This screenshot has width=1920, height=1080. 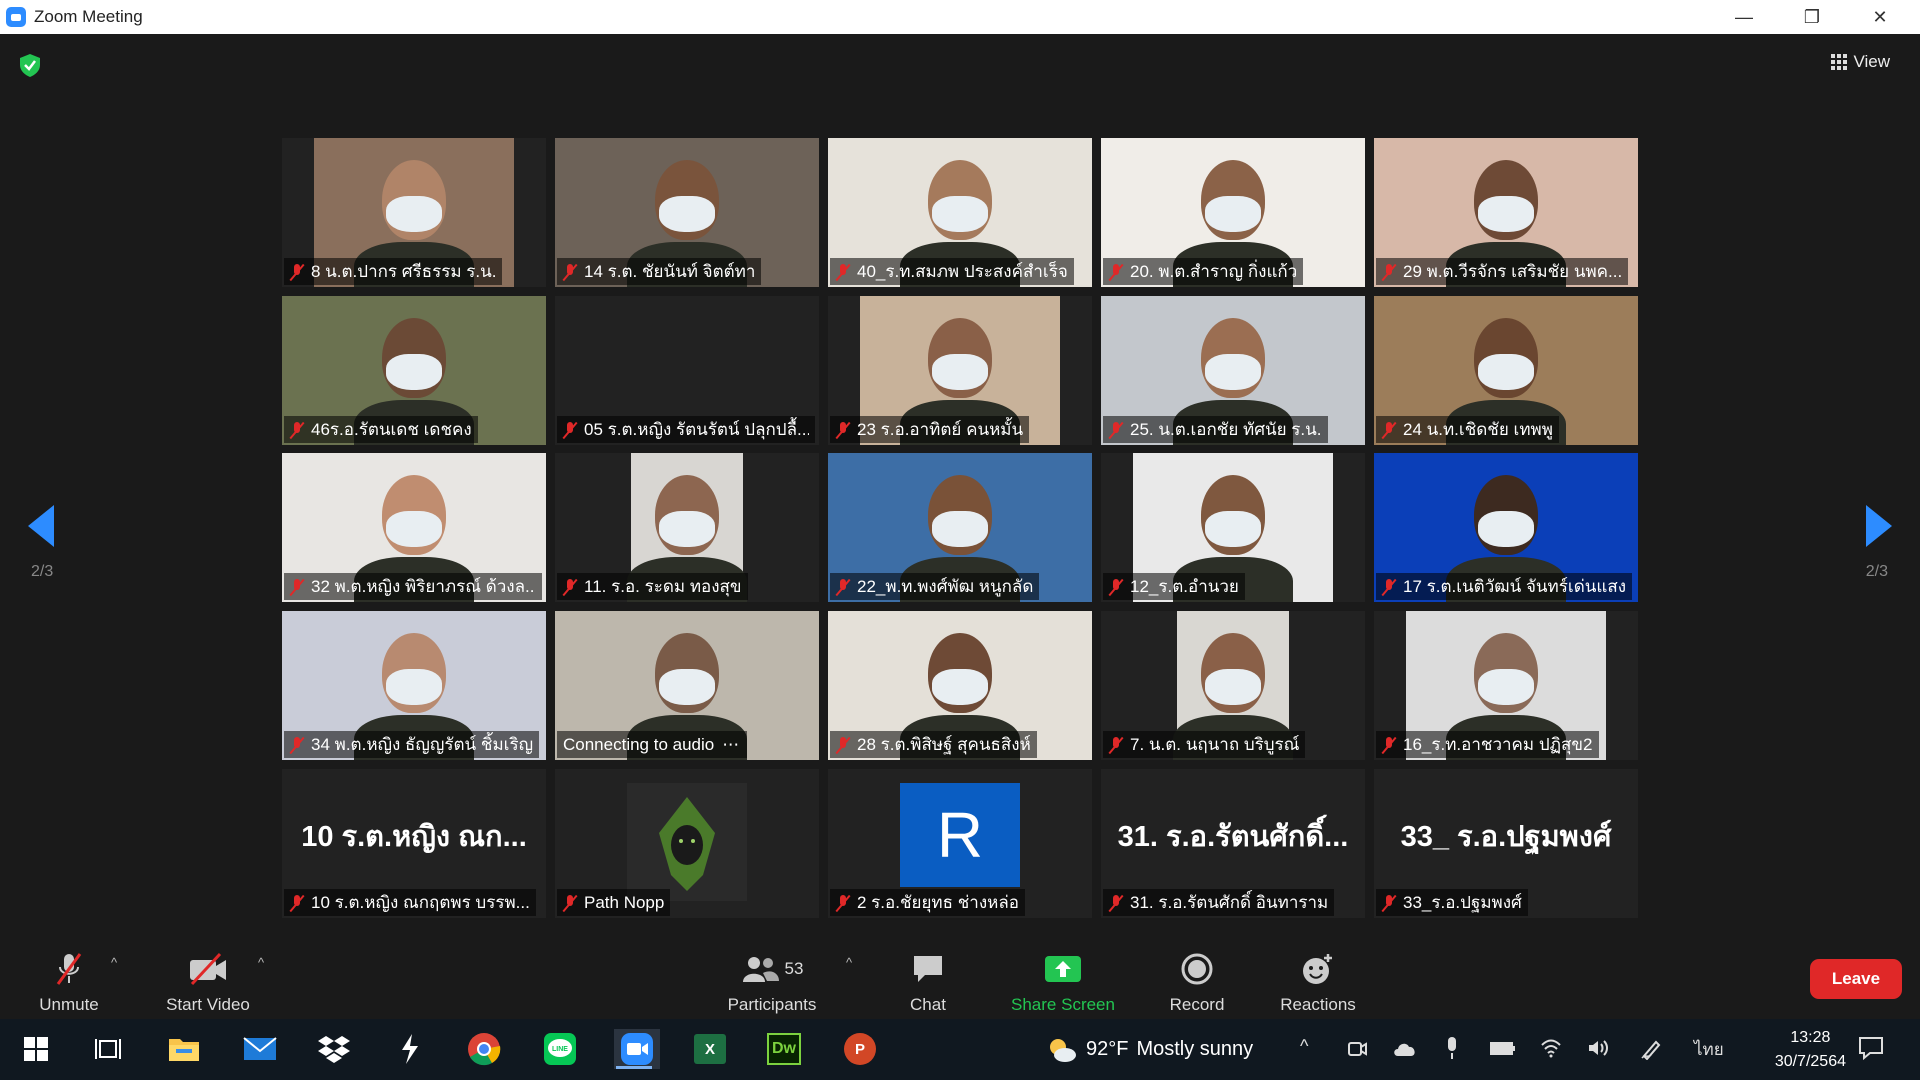 What do you see at coordinates (1318, 969) in the screenshot?
I see `smiley-plus-icon` at bounding box center [1318, 969].